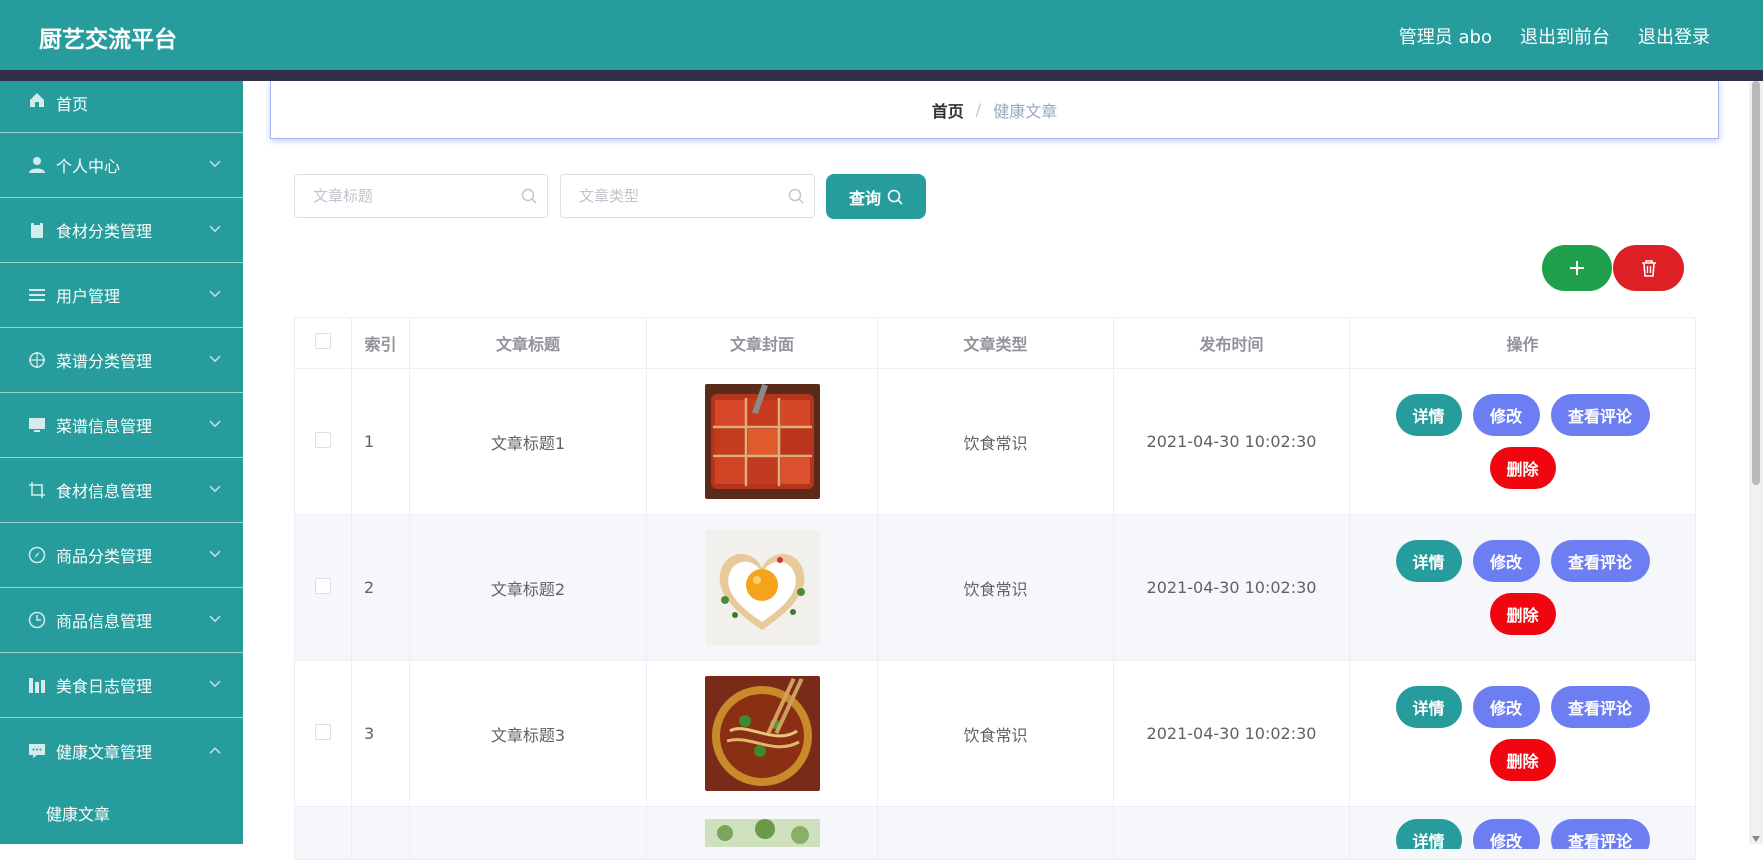 The image size is (1763, 860). I want to click on admin-user-label: 管理员 abo, so click(1445, 36).